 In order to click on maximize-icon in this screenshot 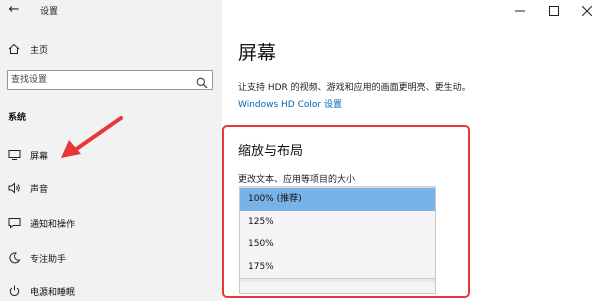, I will do `click(554, 11)`.